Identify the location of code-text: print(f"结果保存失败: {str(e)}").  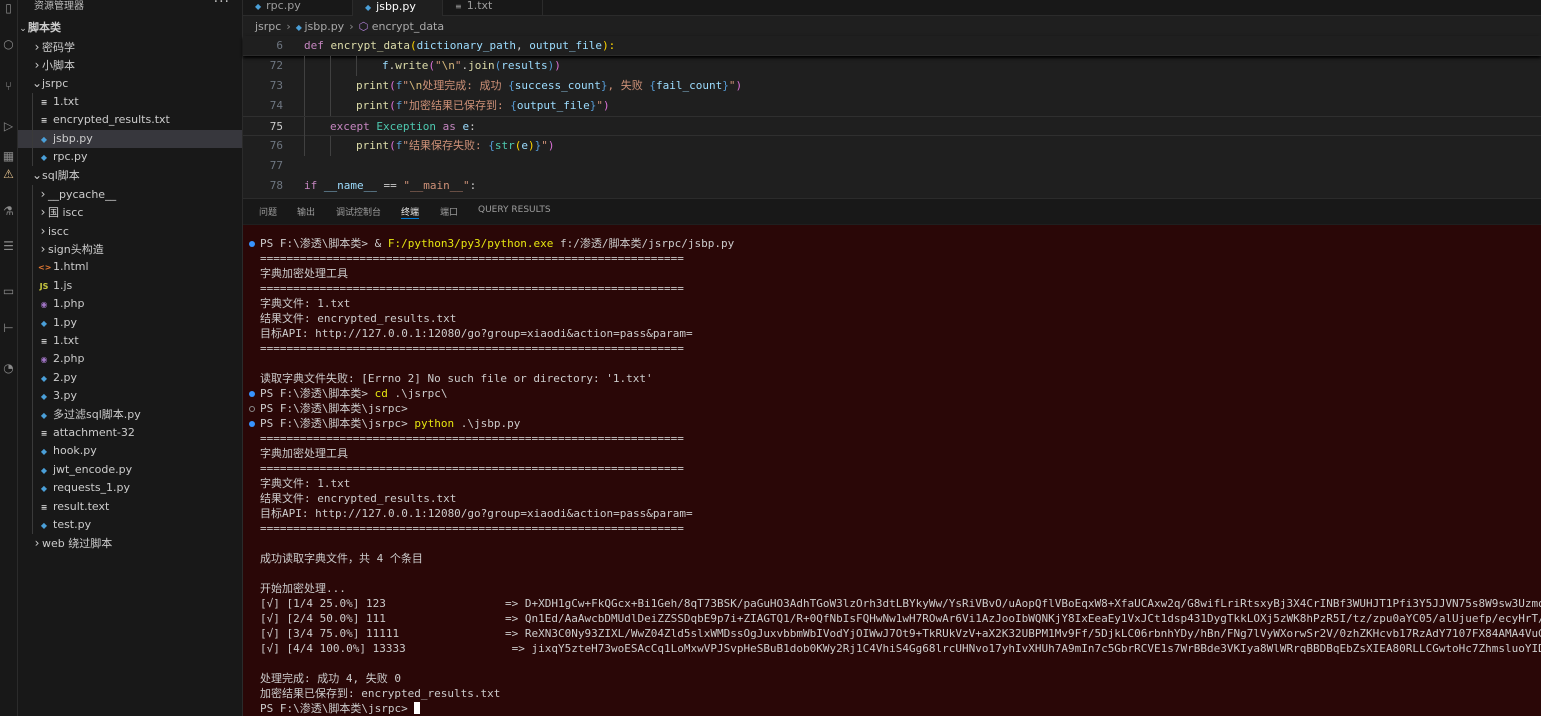
(455, 146).